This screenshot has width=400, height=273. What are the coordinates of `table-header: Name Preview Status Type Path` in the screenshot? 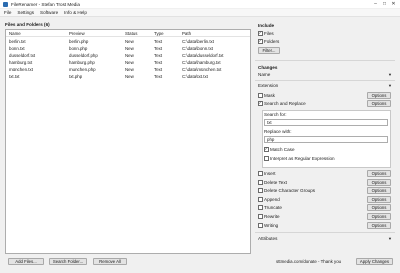 It's located at (128, 33).